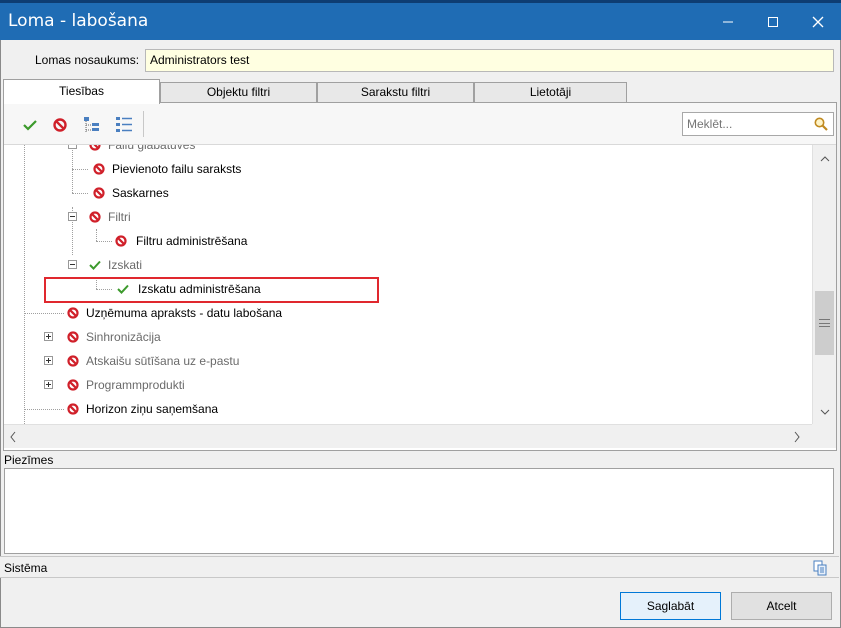 The width and height of the screenshot is (841, 628). What do you see at coordinates (408, 151) in the screenshot?
I see `tree-node-failu-glabatuves: Failu glabātuves` at bounding box center [408, 151].